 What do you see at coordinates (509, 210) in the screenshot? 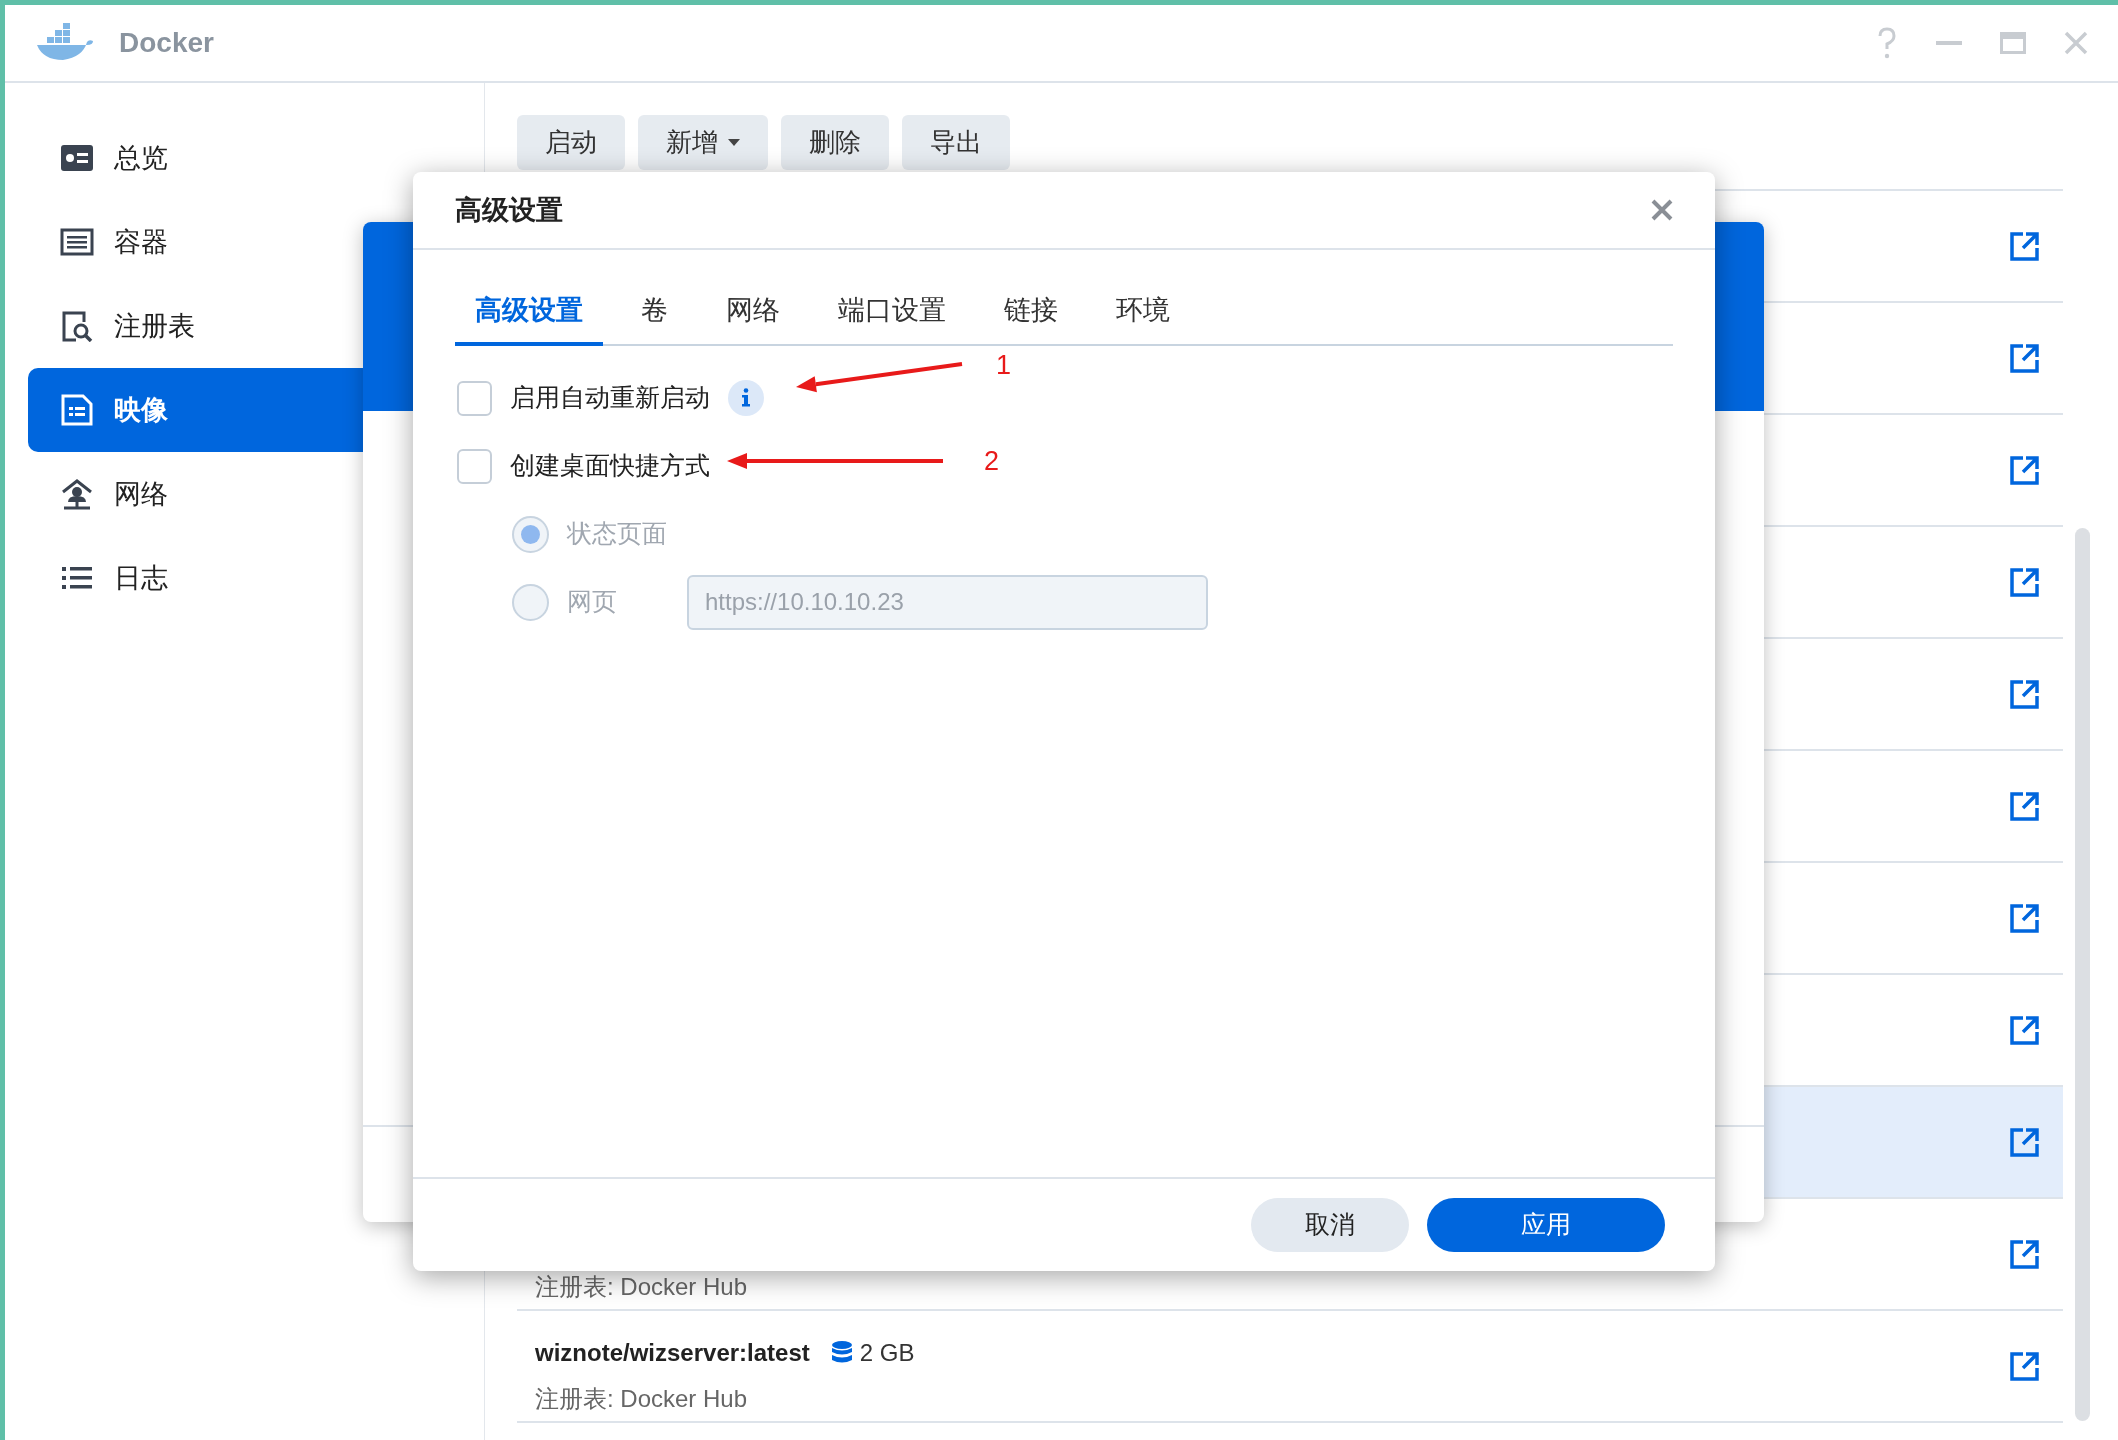
I see `dialog-title: 高级设置` at bounding box center [509, 210].